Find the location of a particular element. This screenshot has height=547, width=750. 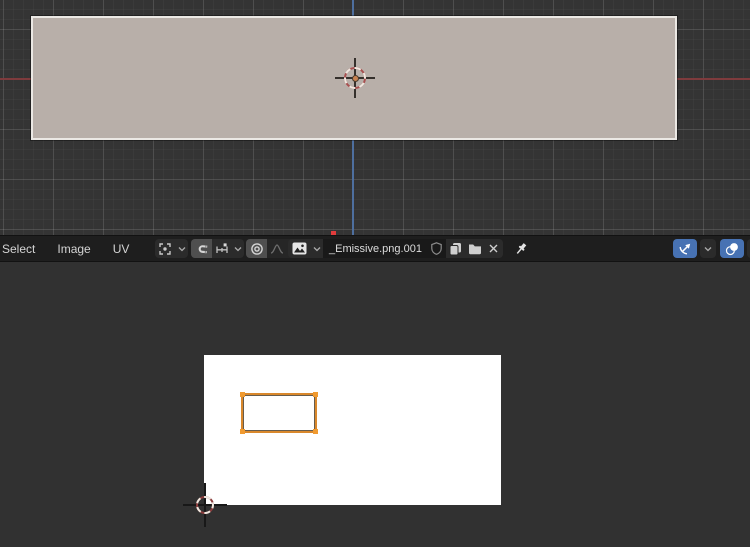

image-name-field: _Emissive.png.001 is located at coordinates (375, 248).